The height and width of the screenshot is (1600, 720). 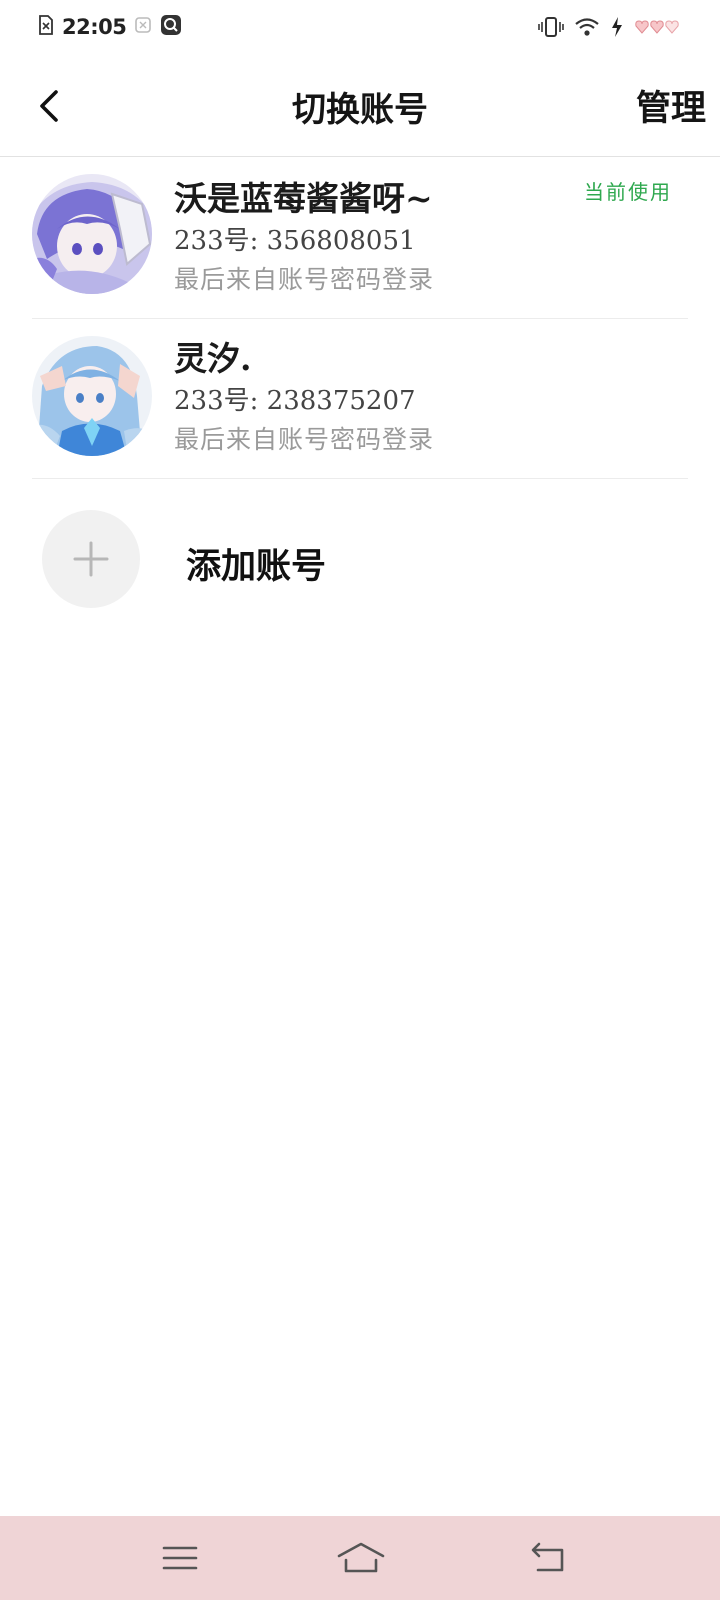 I want to click on status-bar: 22:05, so click(x=360, y=28).